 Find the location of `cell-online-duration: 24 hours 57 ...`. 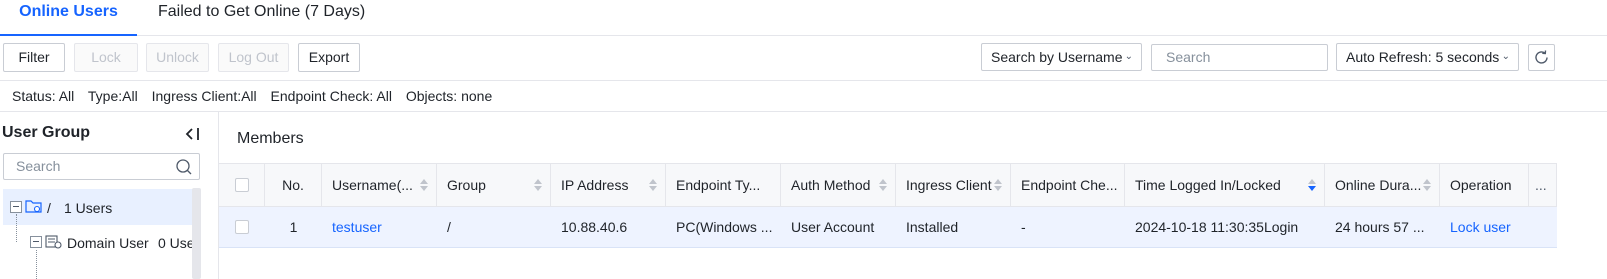

cell-online-duration: 24 hours 57 ... is located at coordinates (1380, 227).